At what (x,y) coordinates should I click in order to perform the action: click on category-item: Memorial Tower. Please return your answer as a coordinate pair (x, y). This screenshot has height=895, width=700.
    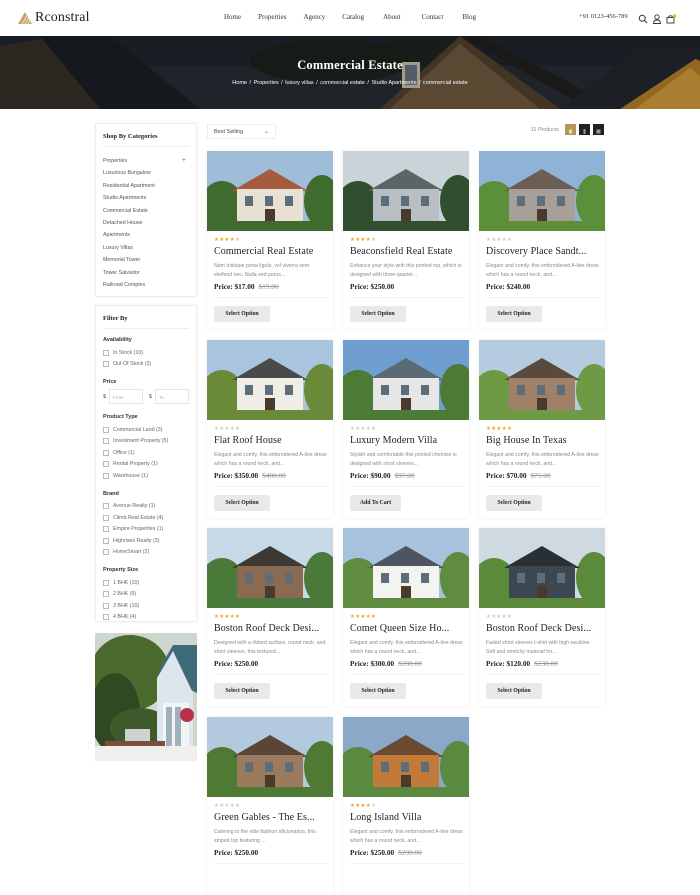
    Looking at the image, I should click on (149, 262).